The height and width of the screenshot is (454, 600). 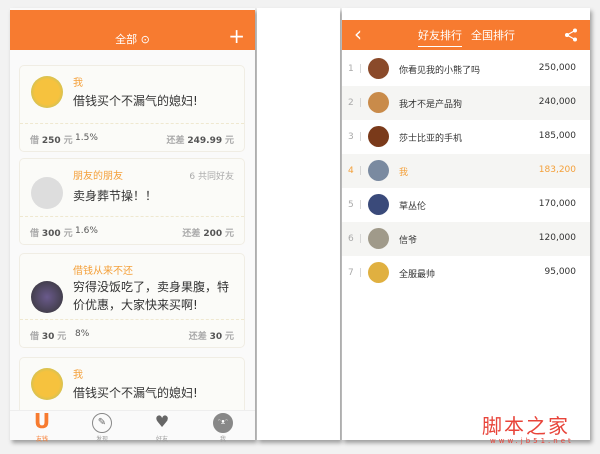 I want to click on loan-message: 穷得没饭吃了，卖身果腹，特价优惠，大家快来买啊!, so click(x=151, y=296).